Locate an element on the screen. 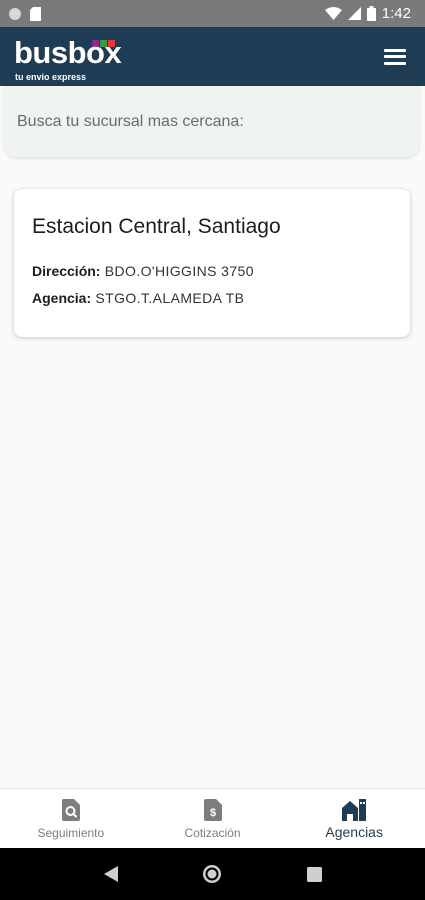 This screenshot has width=425, height=900. branch-search-field: Busca tu sucursal mas cercana: is located at coordinates (211, 121).